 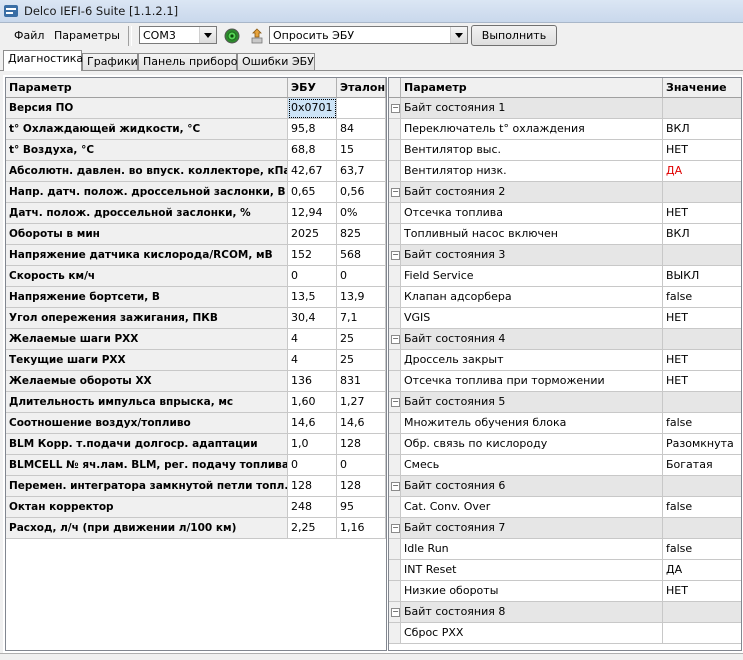 What do you see at coordinates (196, 150) in the screenshot?
I see `table-row: t° Воздуха, °C 68,8 15` at bounding box center [196, 150].